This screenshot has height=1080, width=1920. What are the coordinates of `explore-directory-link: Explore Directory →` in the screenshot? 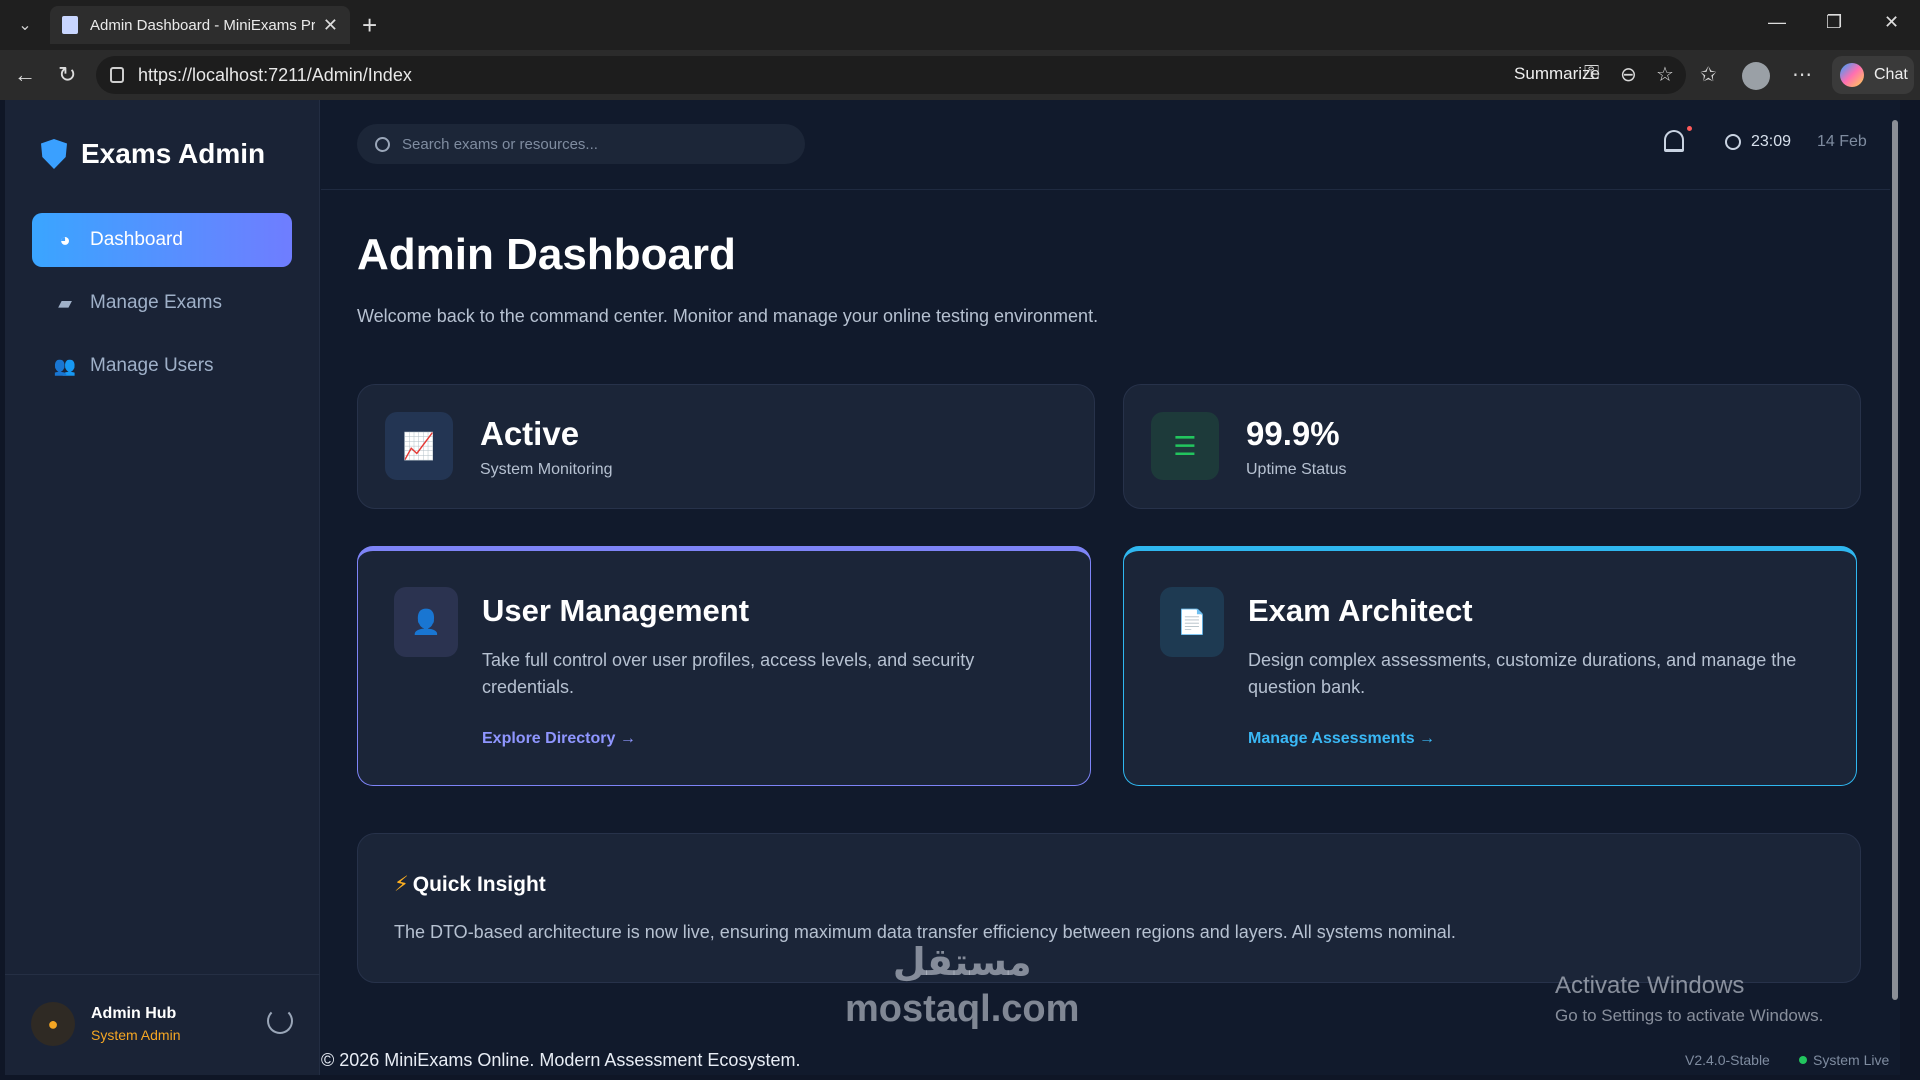 It's located at (559, 739).